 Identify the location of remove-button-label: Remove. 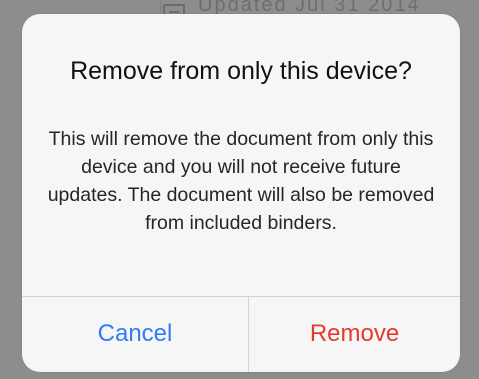
(354, 333).